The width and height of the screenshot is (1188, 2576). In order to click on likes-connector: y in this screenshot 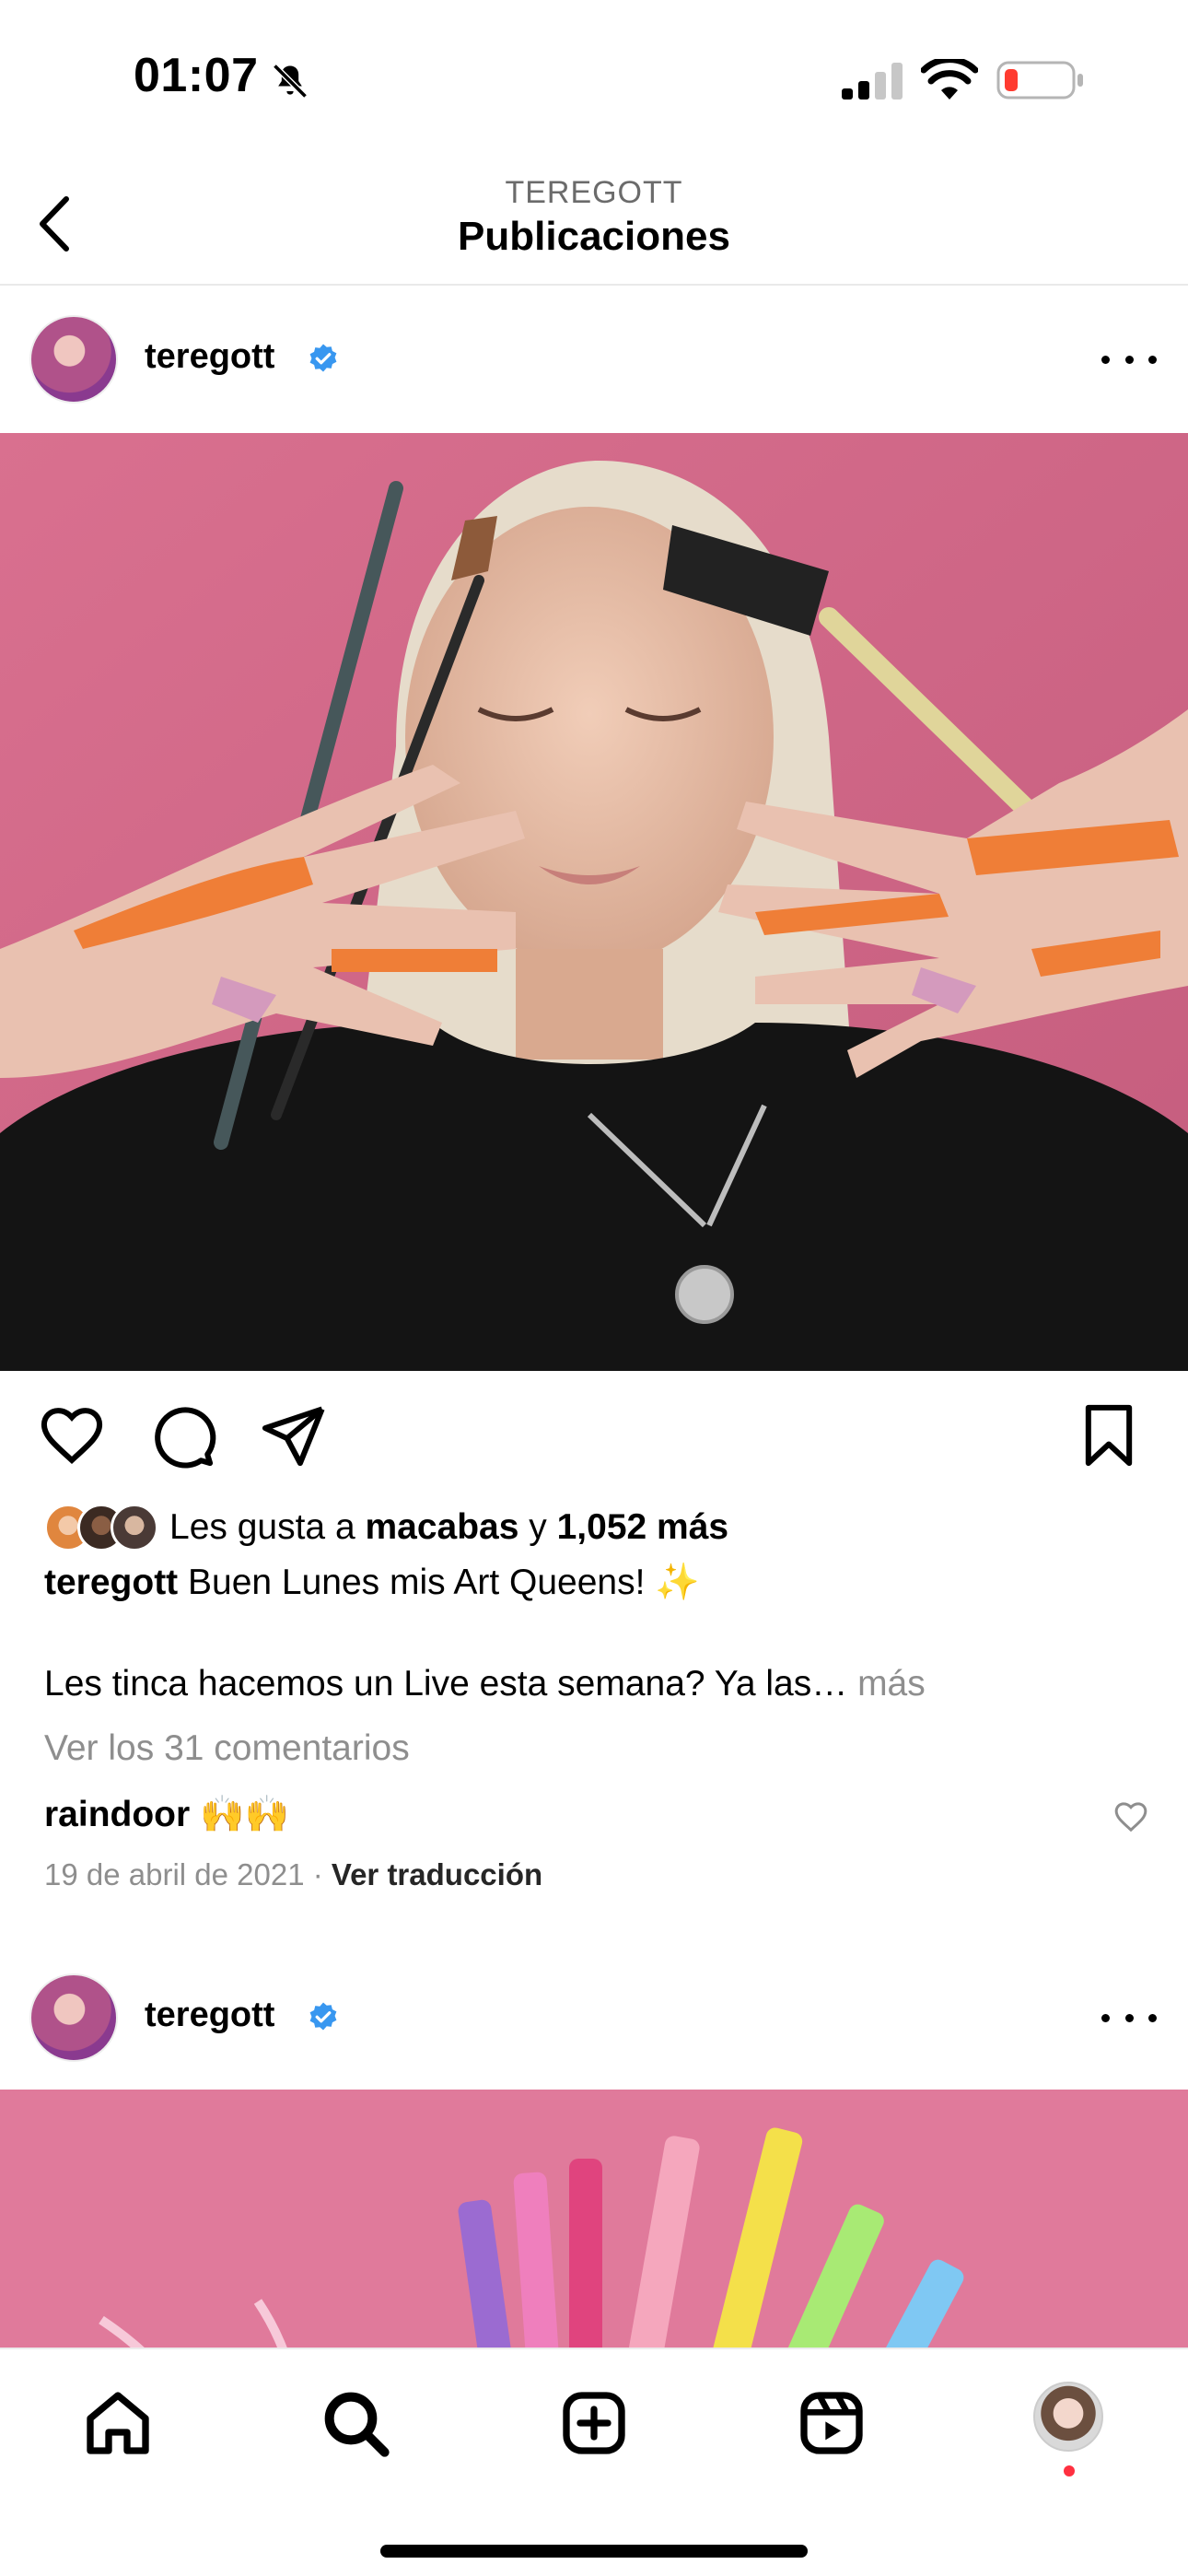, I will do `click(538, 1527)`.